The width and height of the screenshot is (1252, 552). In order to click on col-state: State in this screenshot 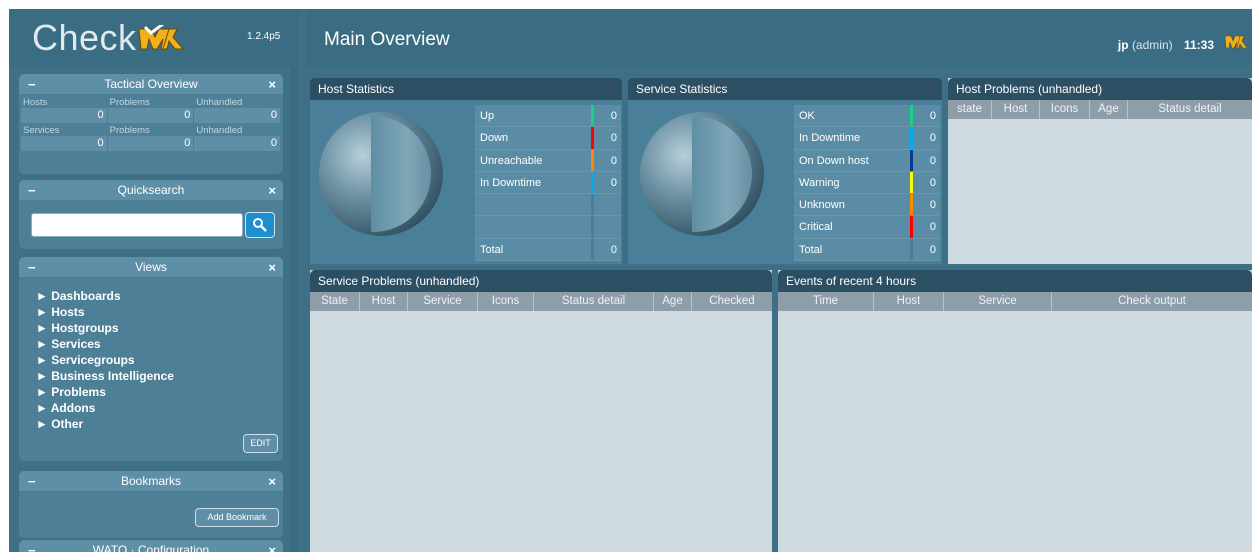, I will do `click(335, 301)`.